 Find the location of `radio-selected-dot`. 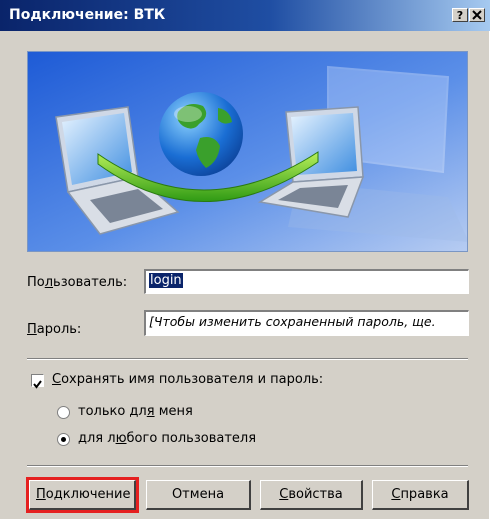

radio-selected-dot is located at coordinates (63, 439).